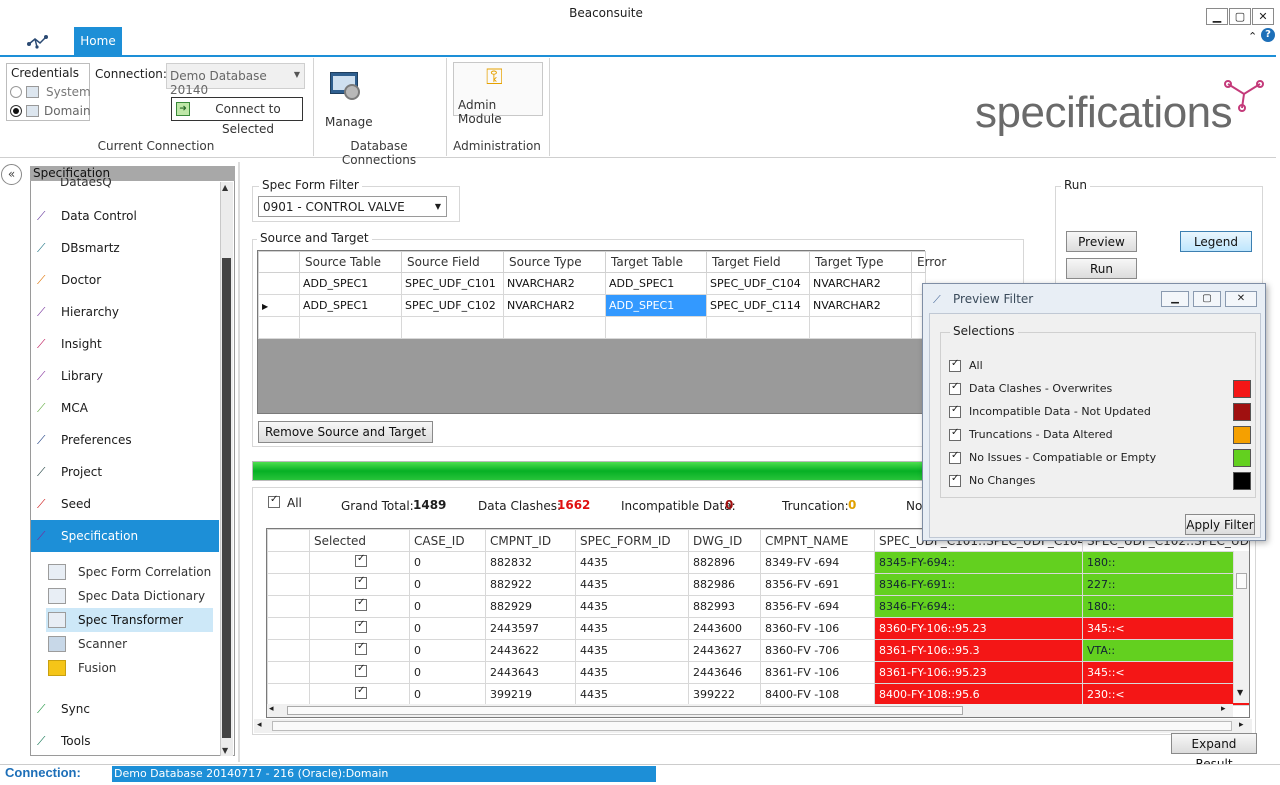  What do you see at coordinates (1240, 692) in the screenshot?
I see `scroll-down-arrow-icon: ▼` at bounding box center [1240, 692].